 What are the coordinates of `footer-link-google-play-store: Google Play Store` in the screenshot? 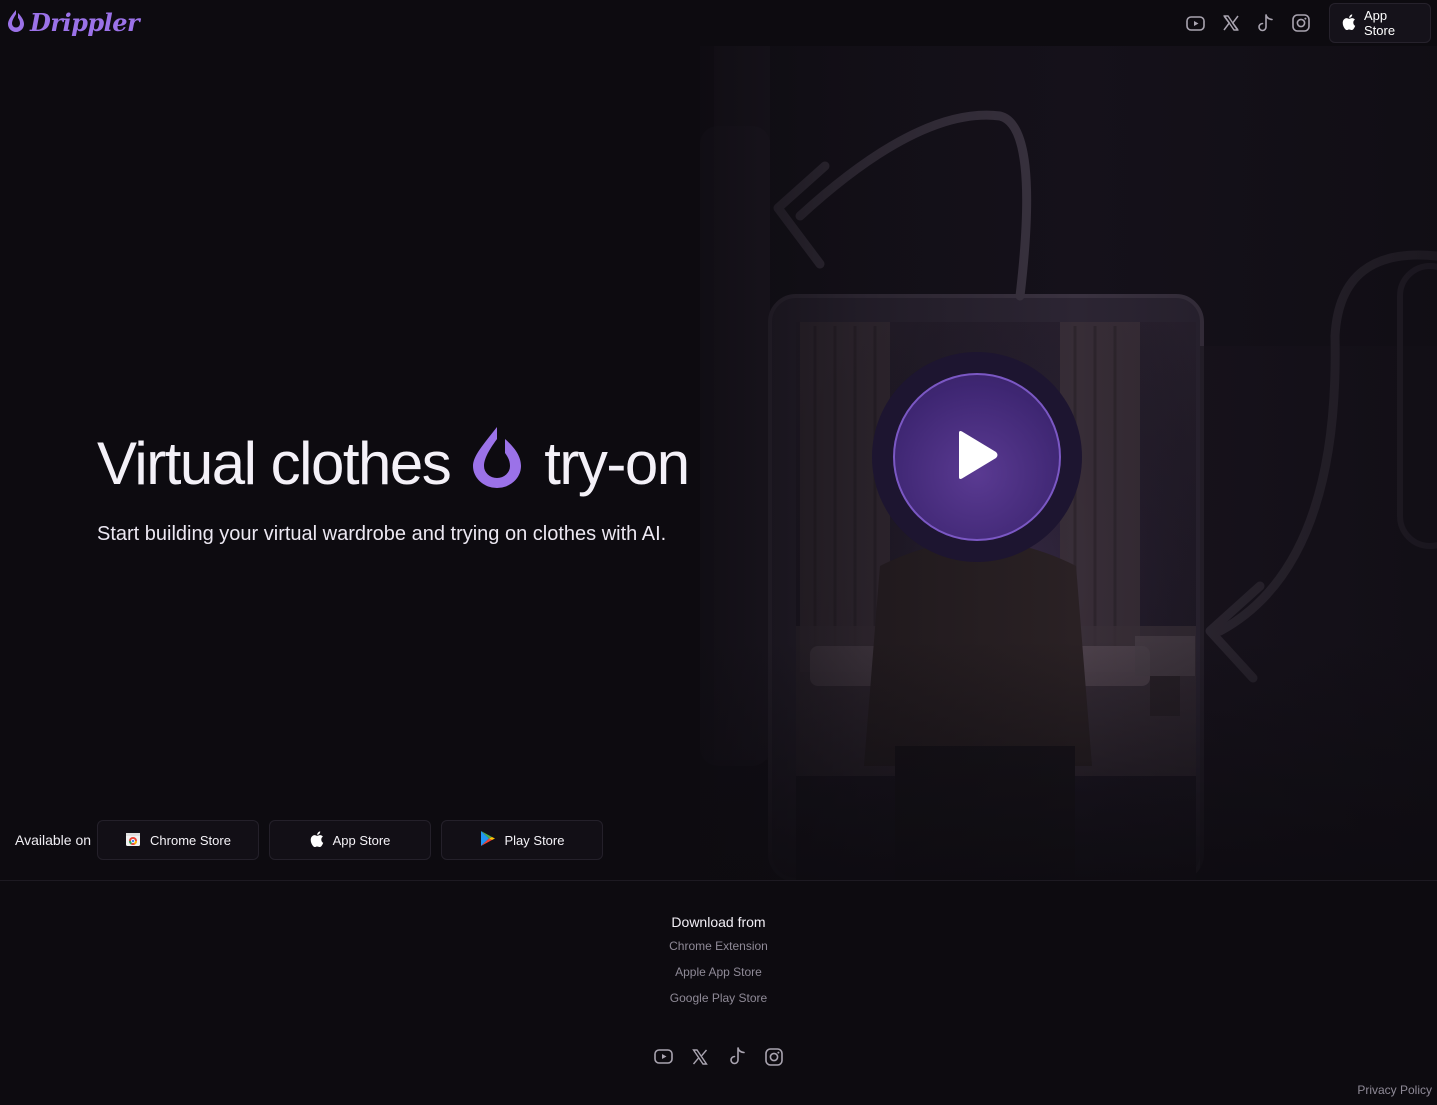 It's located at (718, 998).